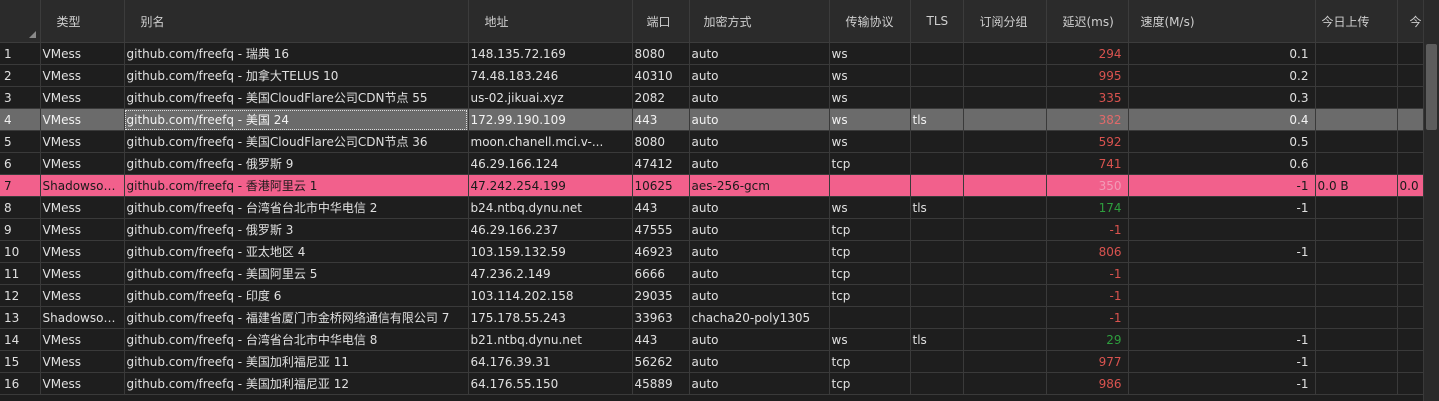 The height and width of the screenshot is (401, 1439). Describe the element at coordinates (1087, 295) in the screenshot. I see `cell-latency: -1` at that location.